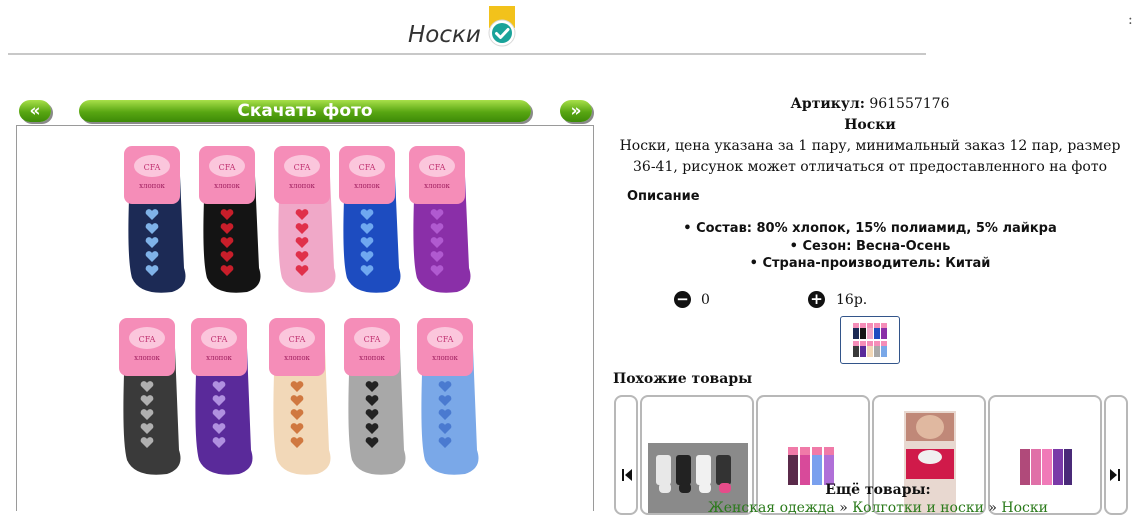 The height and width of the screenshot is (516, 1134). I want to click on prev-photo-button: «, so click(35, 111).